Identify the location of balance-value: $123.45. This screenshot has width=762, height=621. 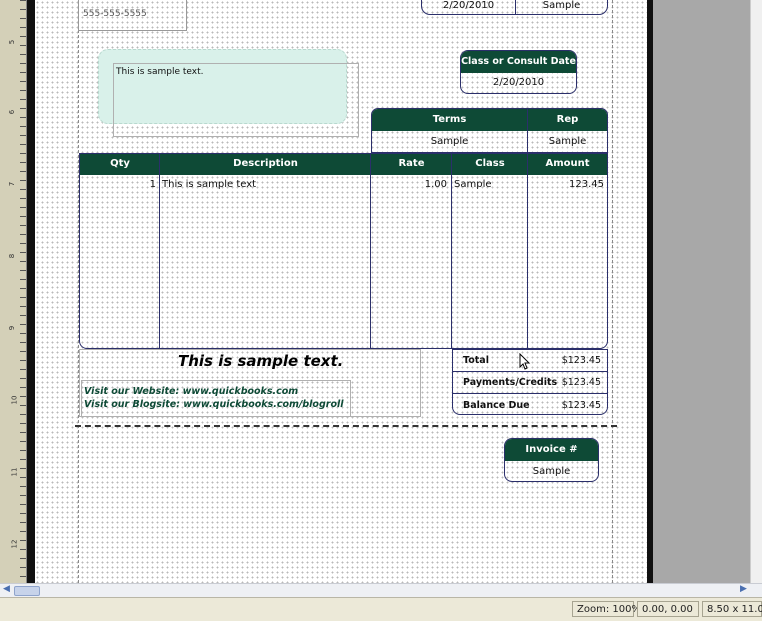
(581, 405).